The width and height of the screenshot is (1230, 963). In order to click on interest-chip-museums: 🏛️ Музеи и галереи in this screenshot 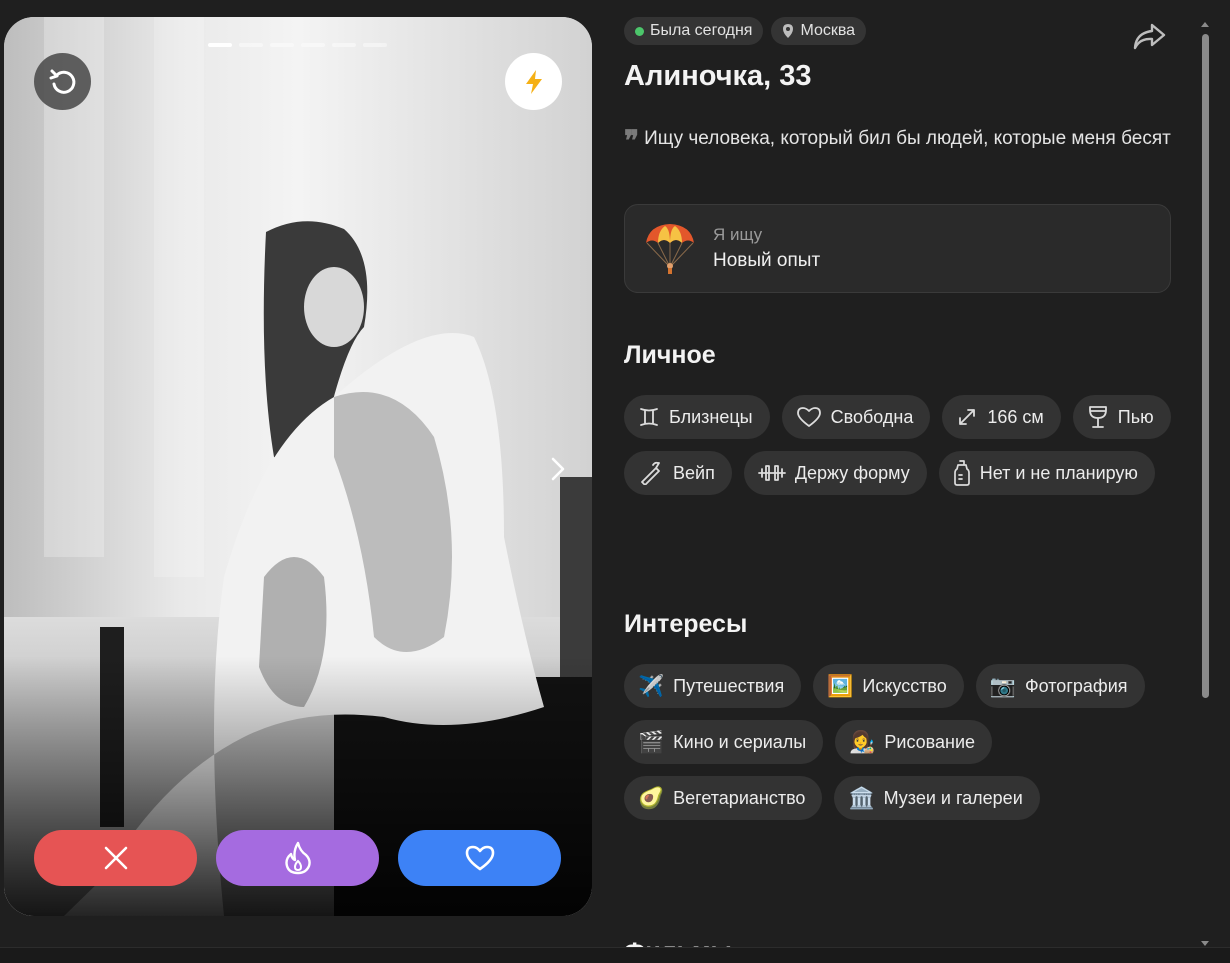, I will do `click(937, 798)`.